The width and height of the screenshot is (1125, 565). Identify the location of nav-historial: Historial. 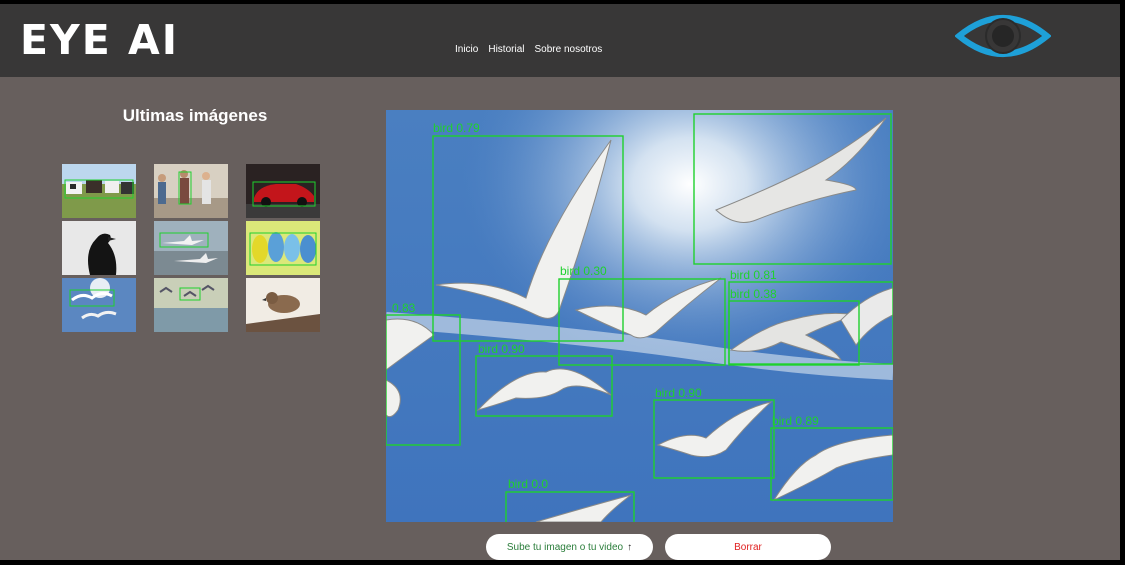
(506, 49).